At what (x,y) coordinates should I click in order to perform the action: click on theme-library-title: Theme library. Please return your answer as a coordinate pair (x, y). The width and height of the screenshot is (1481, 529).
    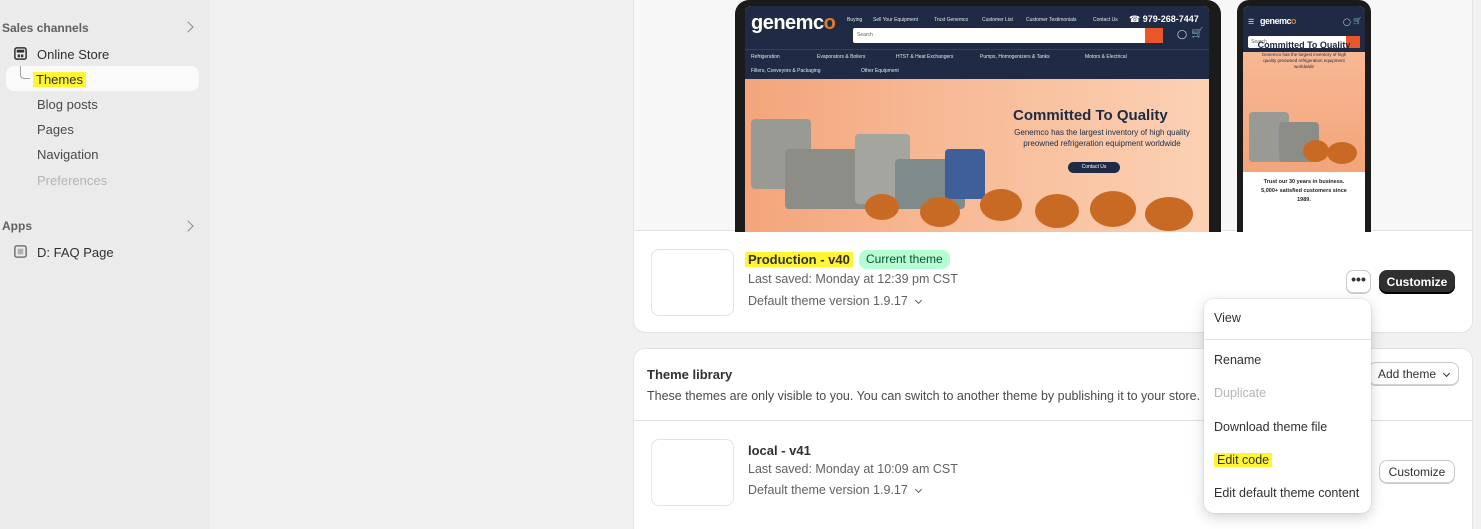
    Looking at the image, I should click on (690, 374).